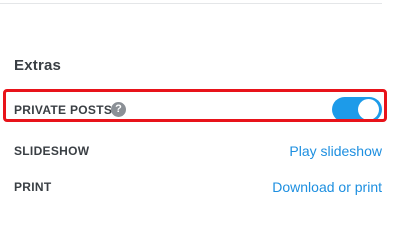 Image resolution: width=398 pixels, height=242 pixels. Describe the element at coordinates (327, 187) in the screenshot. I see `download-or-print-link: Download or print` at that location.